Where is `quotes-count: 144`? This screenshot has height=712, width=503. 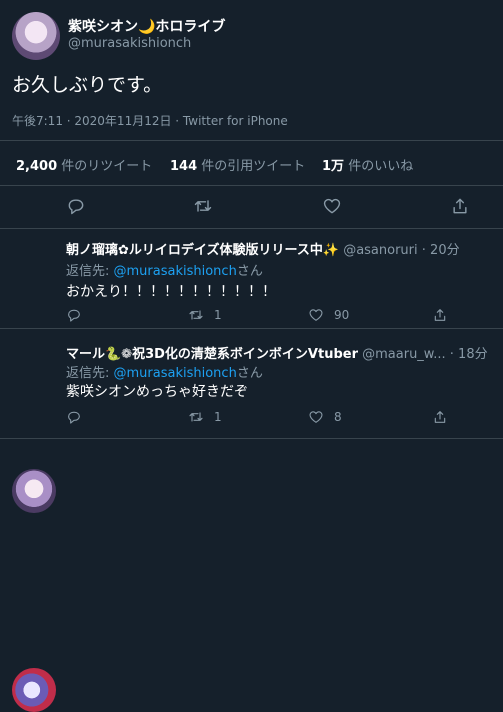
quotes-count: 144 is located at coordinates (184, 166).